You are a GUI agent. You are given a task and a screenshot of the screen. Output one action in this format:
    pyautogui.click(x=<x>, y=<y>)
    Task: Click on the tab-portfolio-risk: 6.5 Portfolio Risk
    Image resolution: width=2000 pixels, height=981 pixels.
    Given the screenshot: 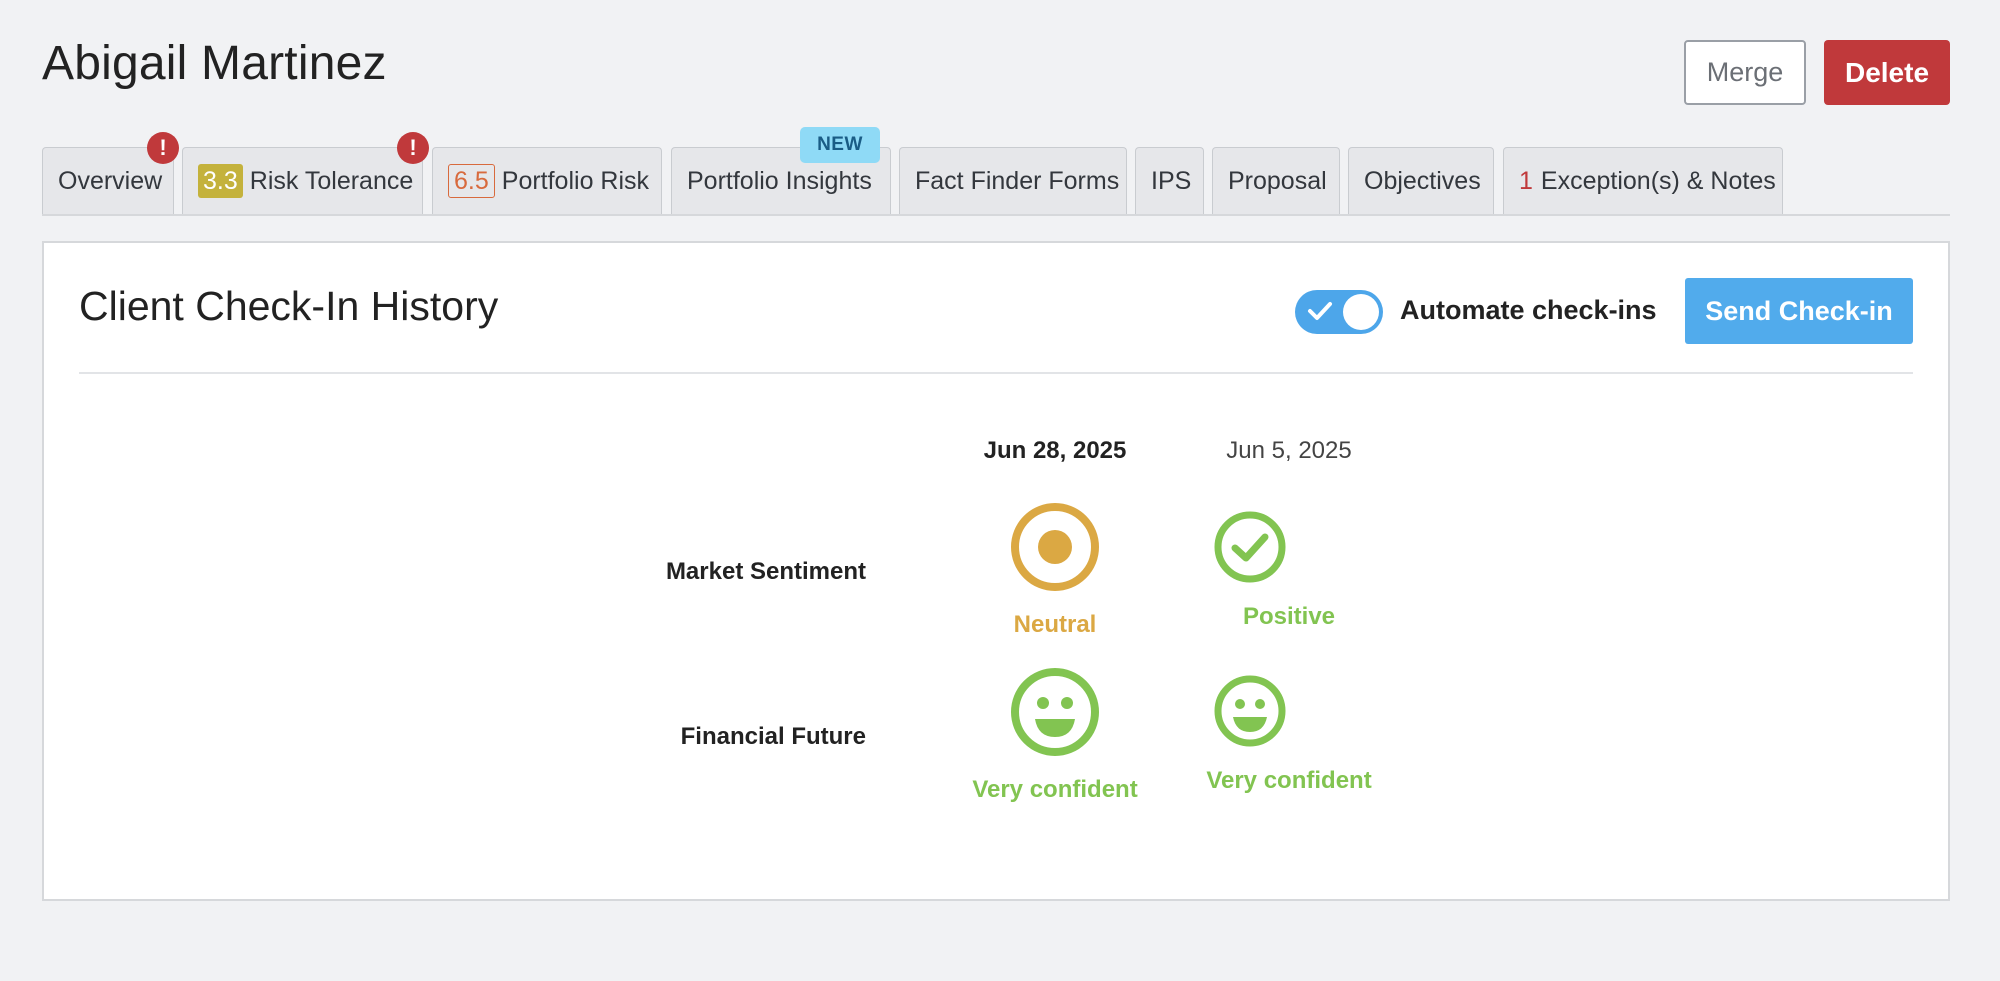 What is the action you would take?
    pyautogui.click(x=547, y=180)
    